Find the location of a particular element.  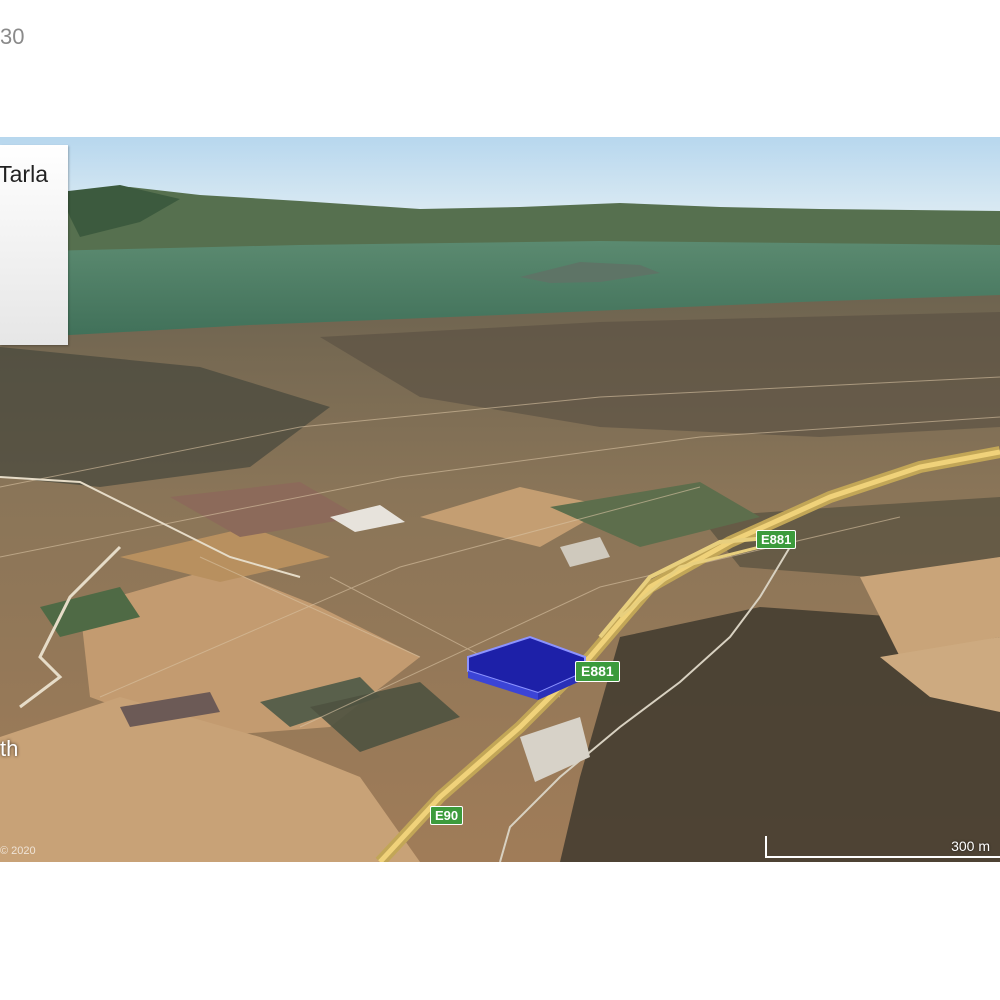

placemark-info-panel: Tarla is located at coordinates (34, 245).